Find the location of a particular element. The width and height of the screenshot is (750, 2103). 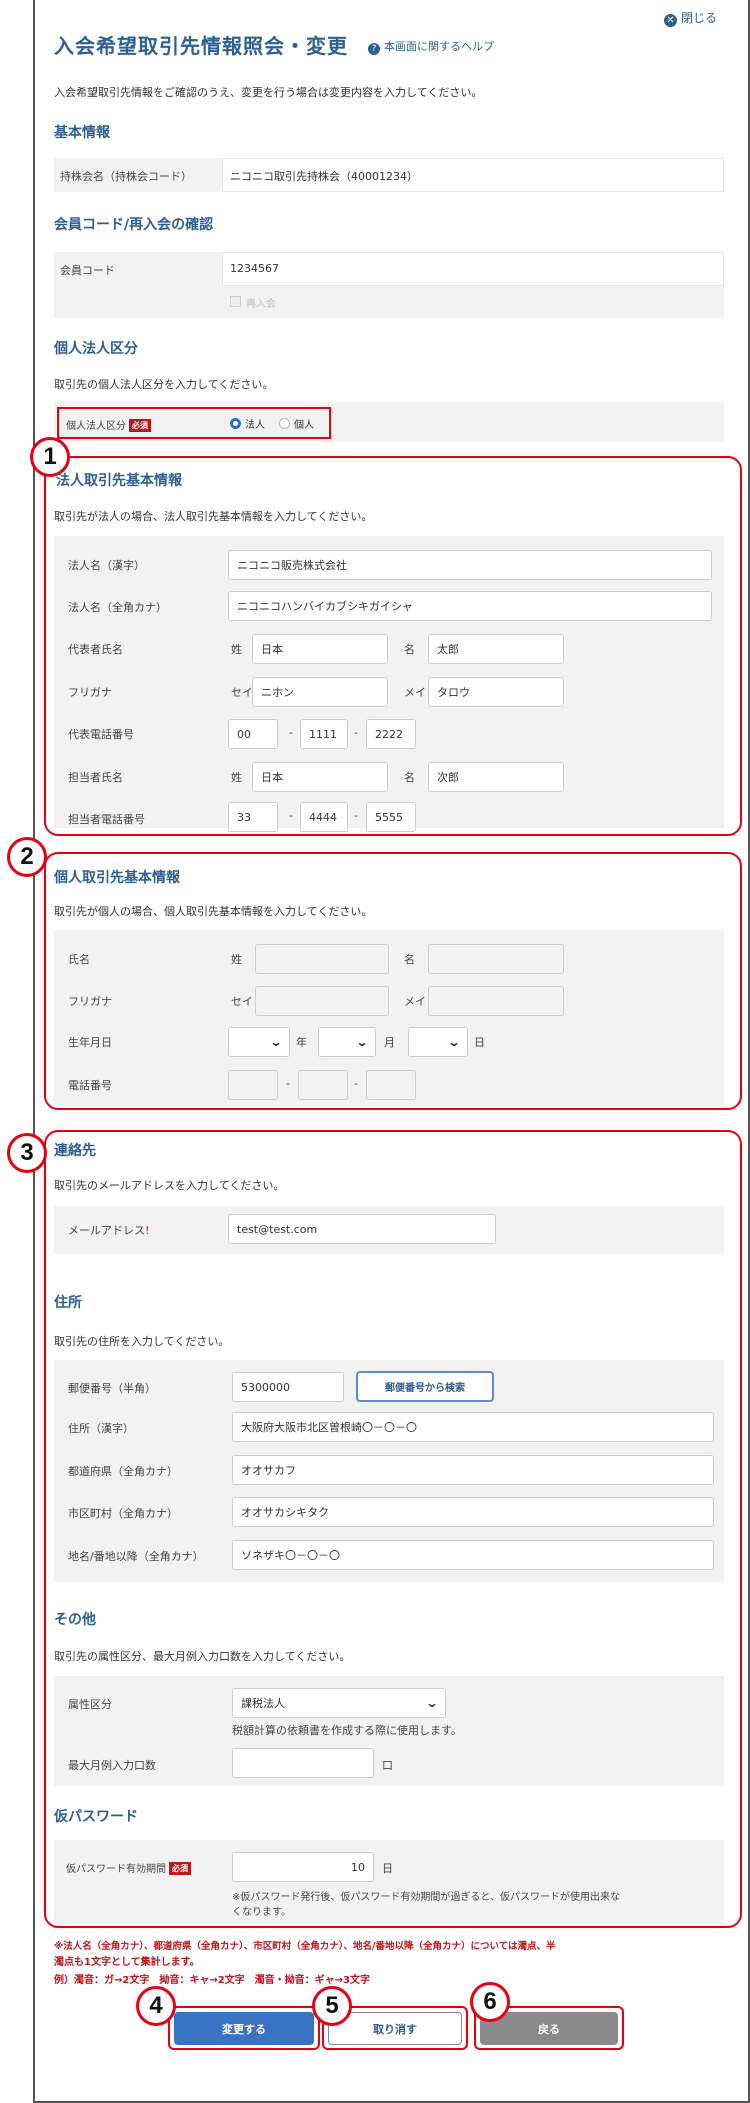

indiv-tel-2-input is located at coordinates (323, 1085).